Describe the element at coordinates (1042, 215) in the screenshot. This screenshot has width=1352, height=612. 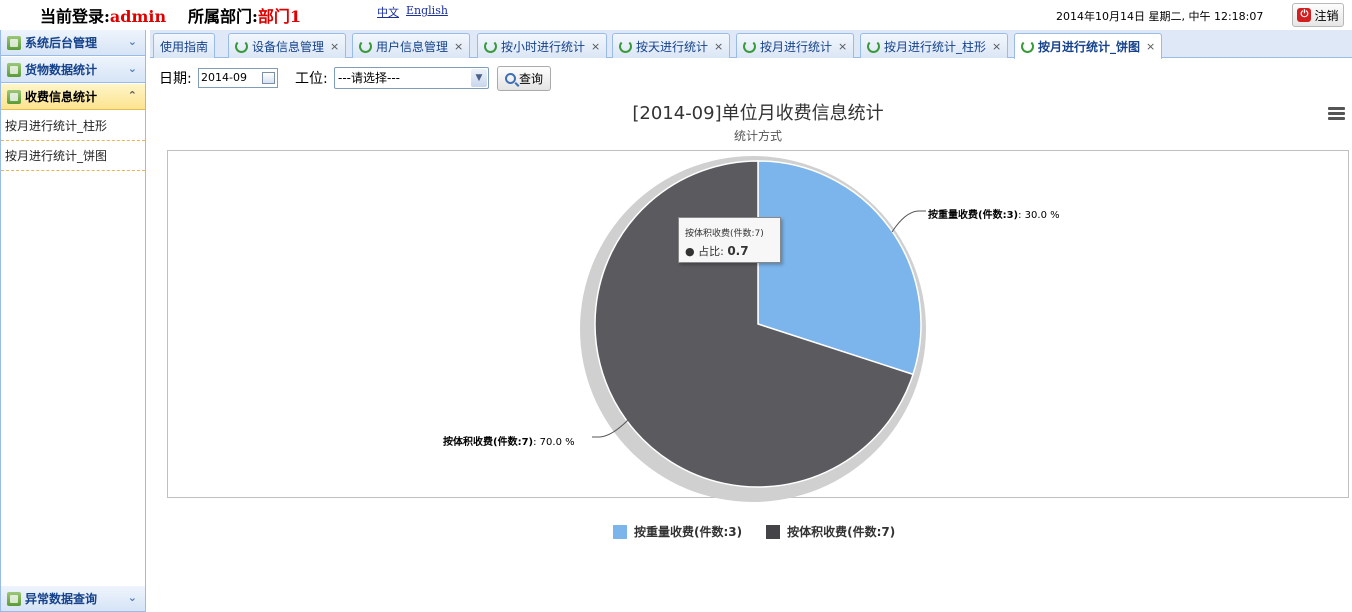
I see `pie-data-label-percent: 30.0 %` at that location.